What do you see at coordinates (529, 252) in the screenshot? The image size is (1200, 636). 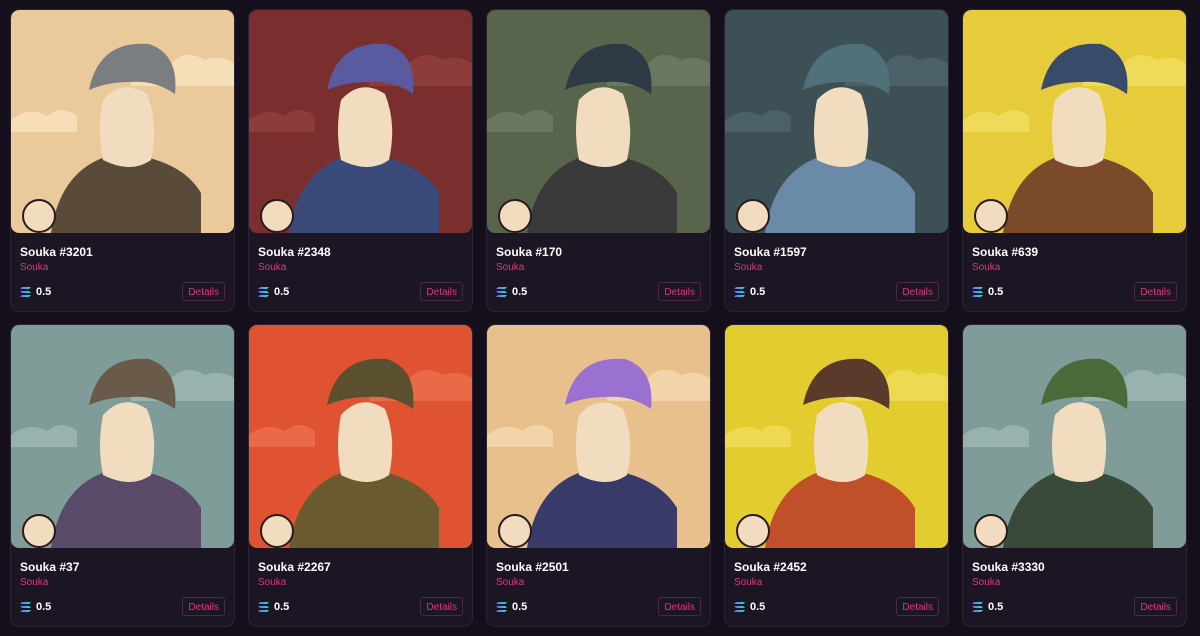 I see `nft-title: Souka #170` at bounding box center [529, 252].